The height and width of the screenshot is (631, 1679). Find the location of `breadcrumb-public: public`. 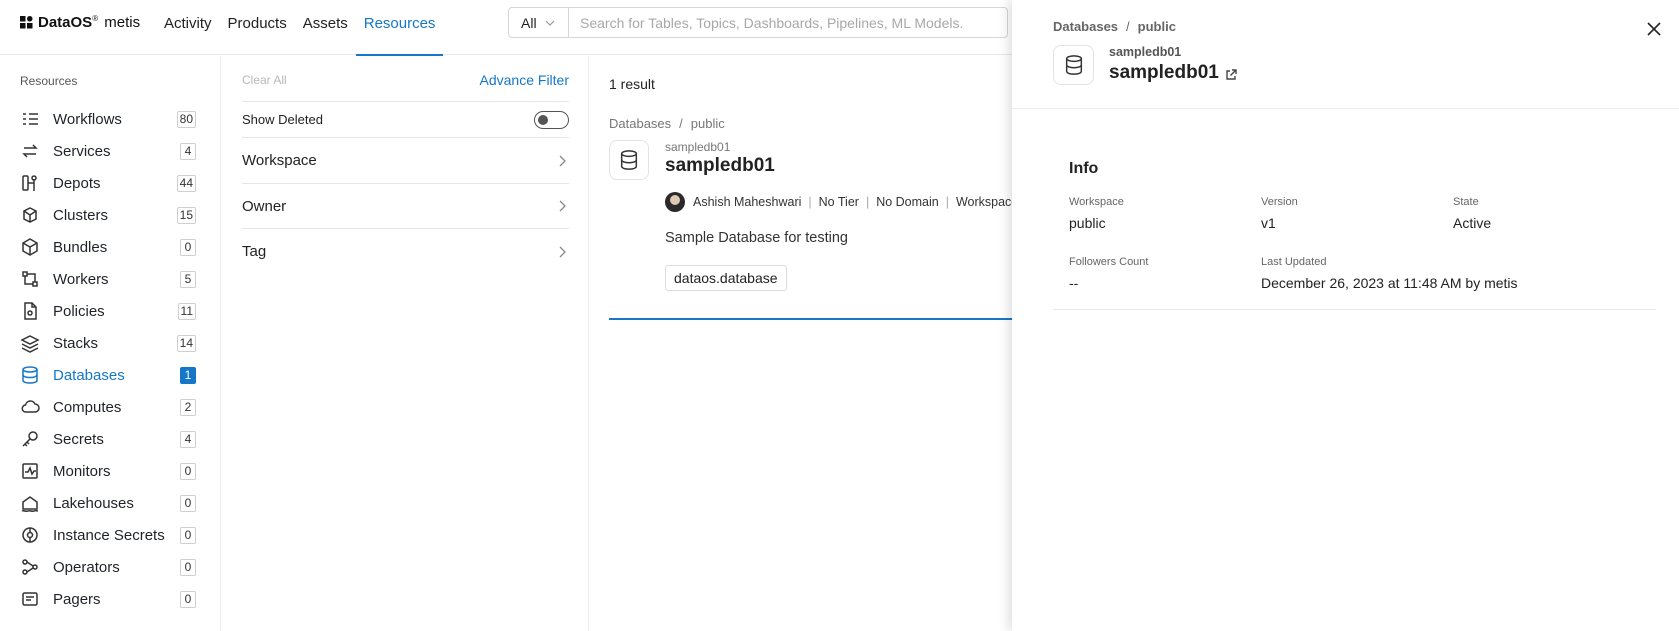

breadcrumb-public: public is located at coordinates (708, 123).